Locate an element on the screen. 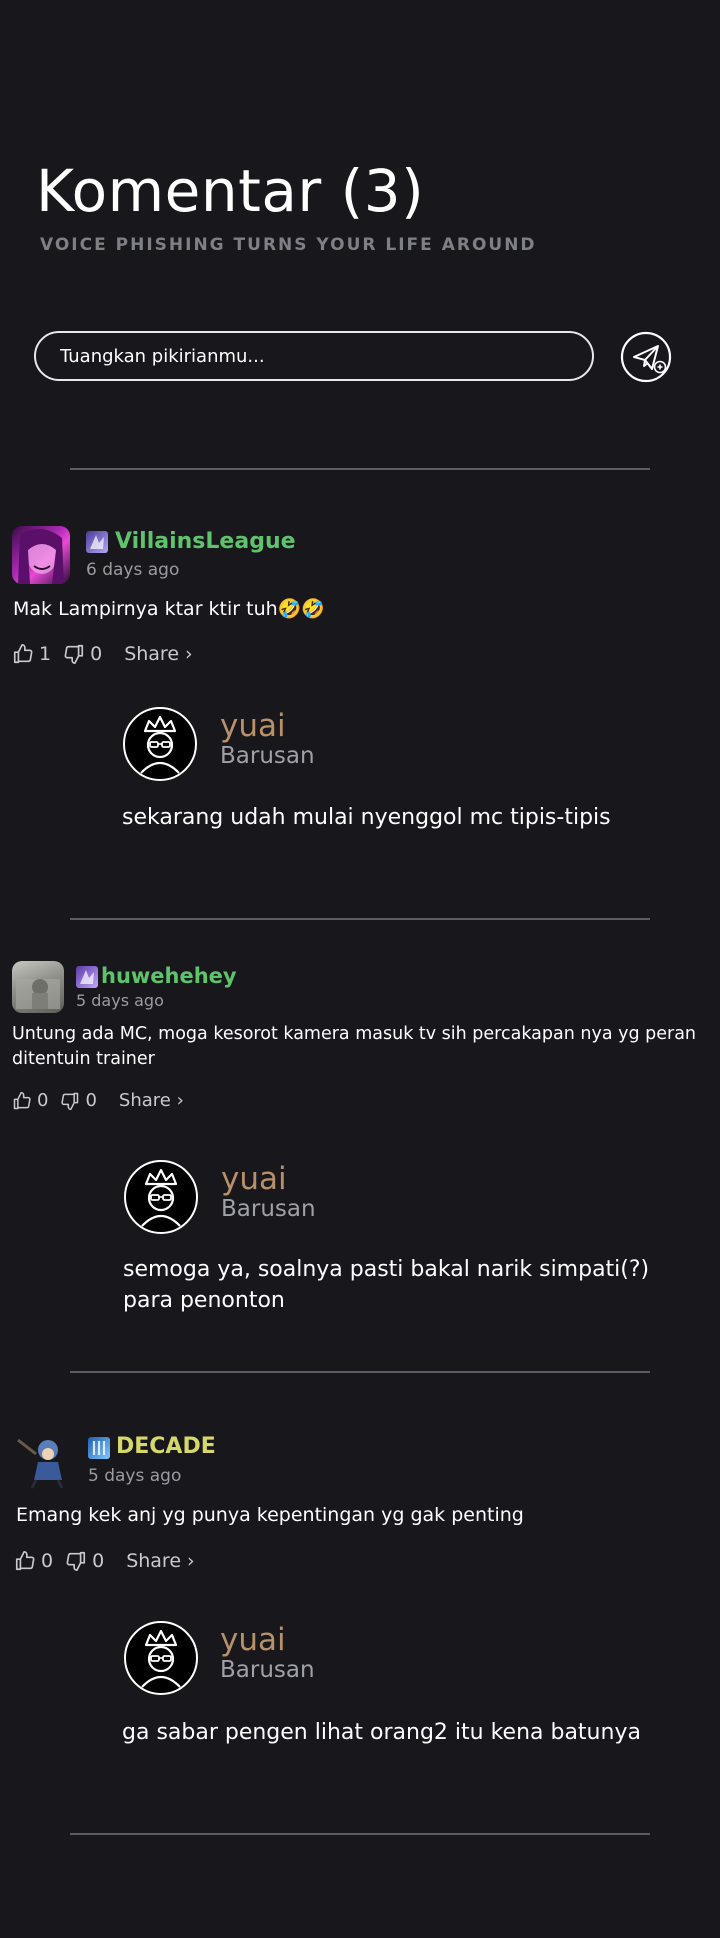 Image resolution: width=720 pixels, height=1938 pixels. paper-plane-plus-icon is located at coordinates (646, 357).